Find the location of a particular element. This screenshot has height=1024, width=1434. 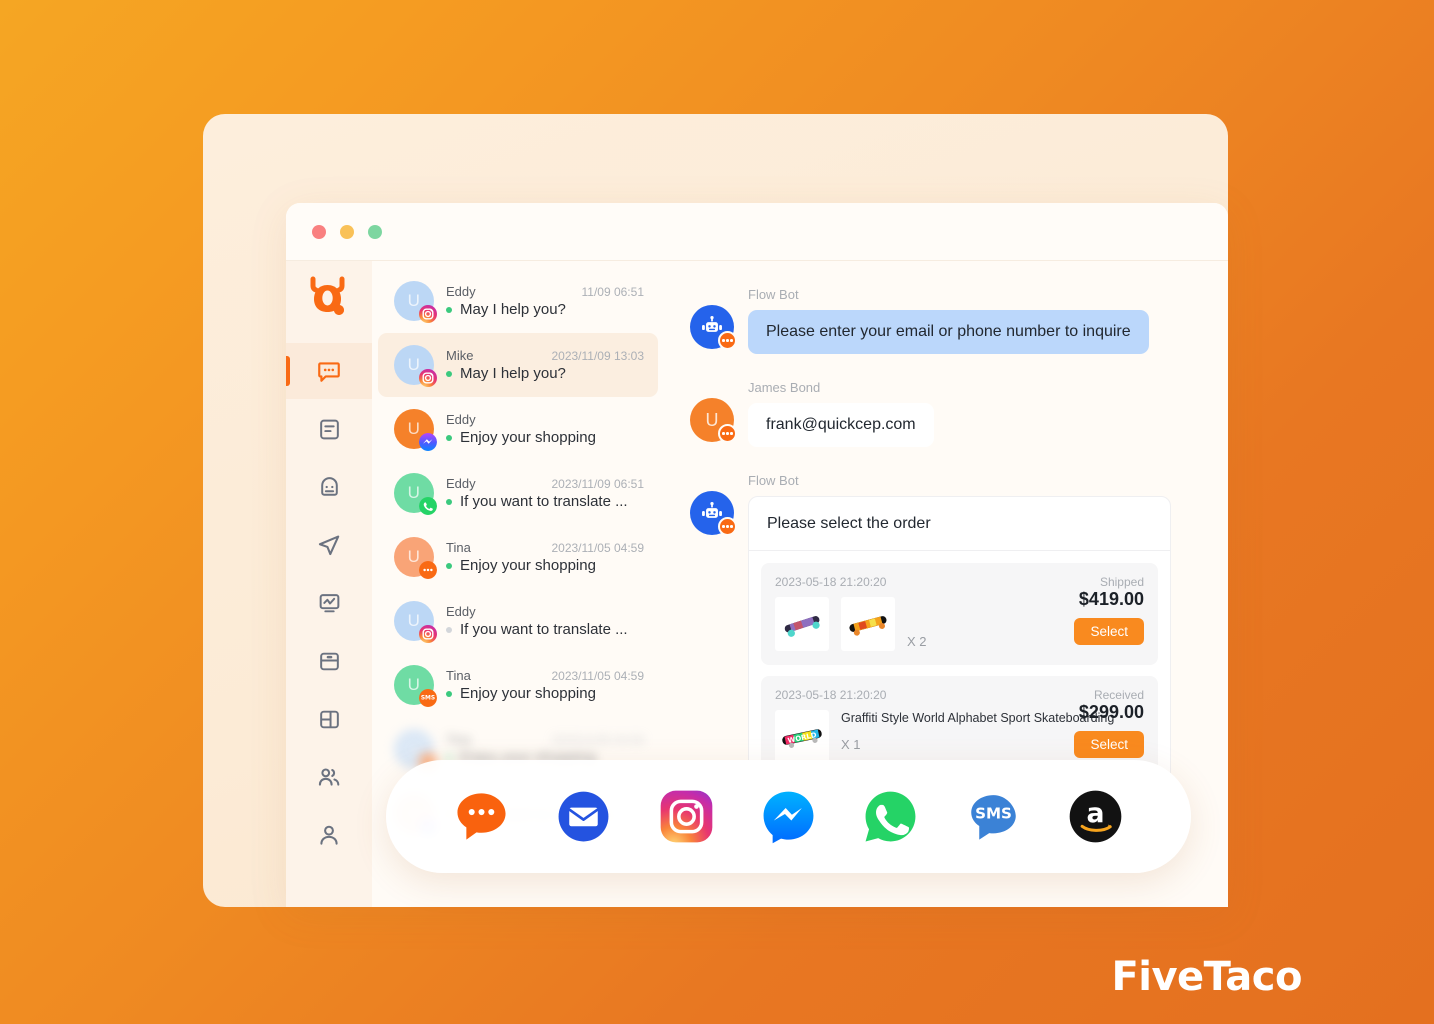

window-minimize-button is located at coordinates (347, 231).